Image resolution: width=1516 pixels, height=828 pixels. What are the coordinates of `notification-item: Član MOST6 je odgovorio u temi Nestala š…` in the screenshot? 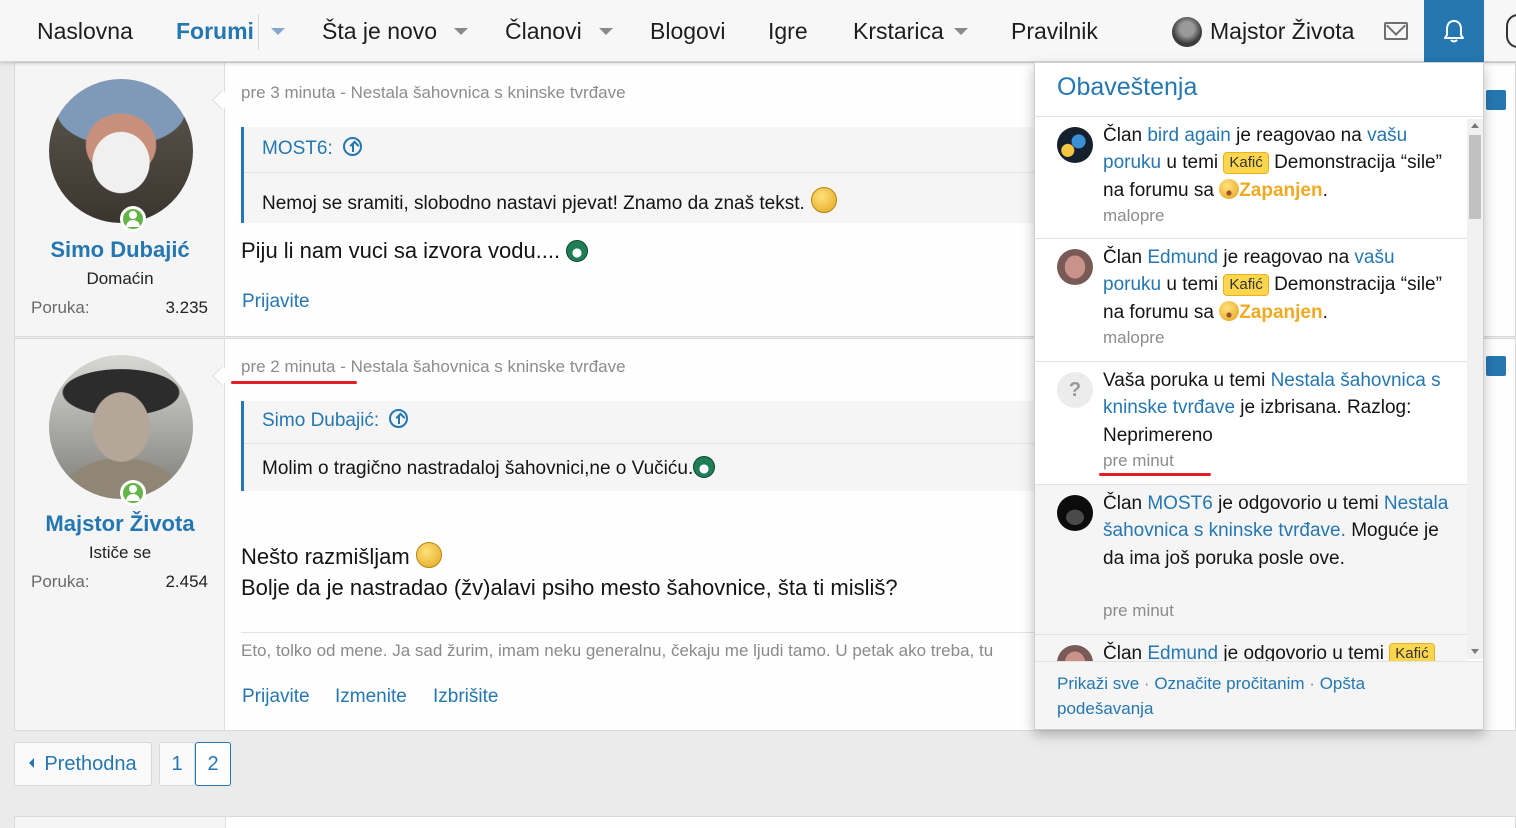 It's located at (1251, 560).